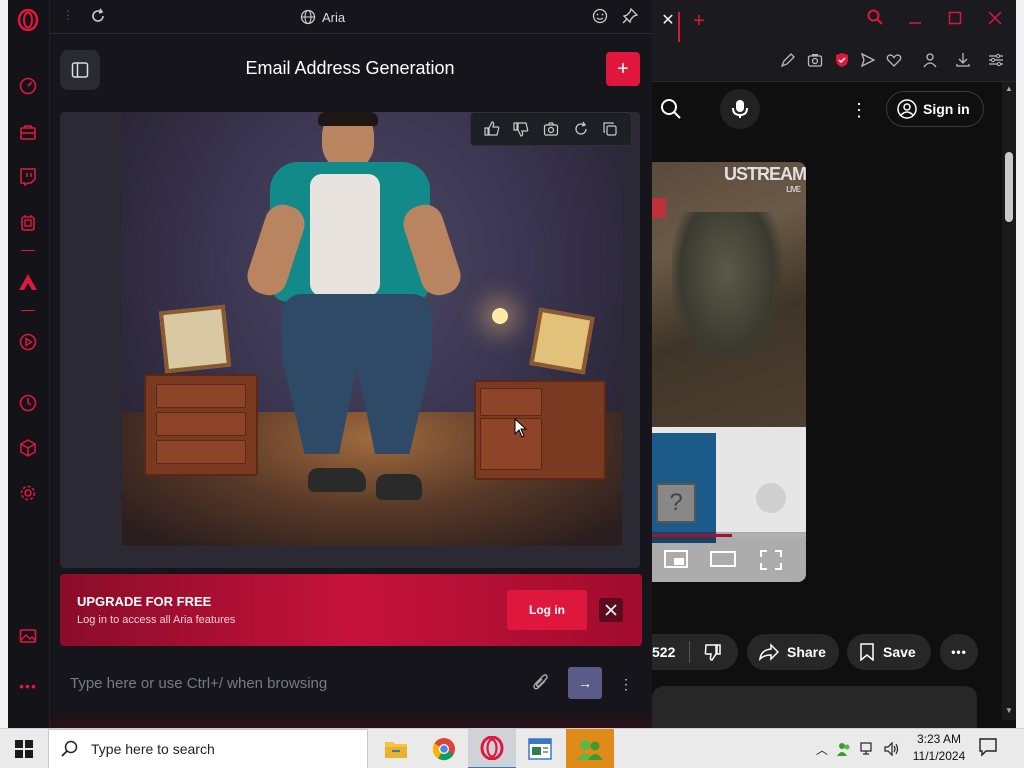 The height and width of the screenshot is (768, 1024). I want to click on image-gallery-icon, so click(28, 636).